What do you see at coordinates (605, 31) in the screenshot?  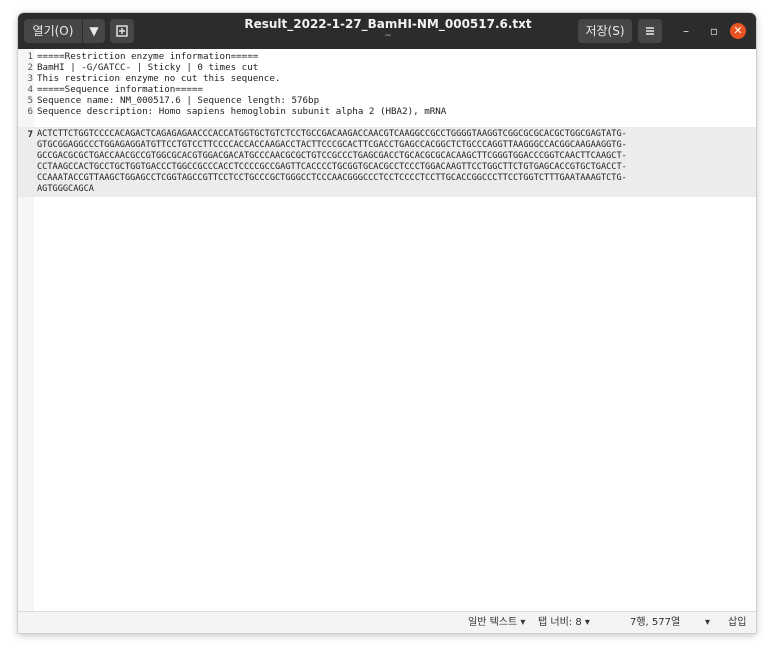 I see `save-button: 저장(S)` at bounding box center [605, 31].